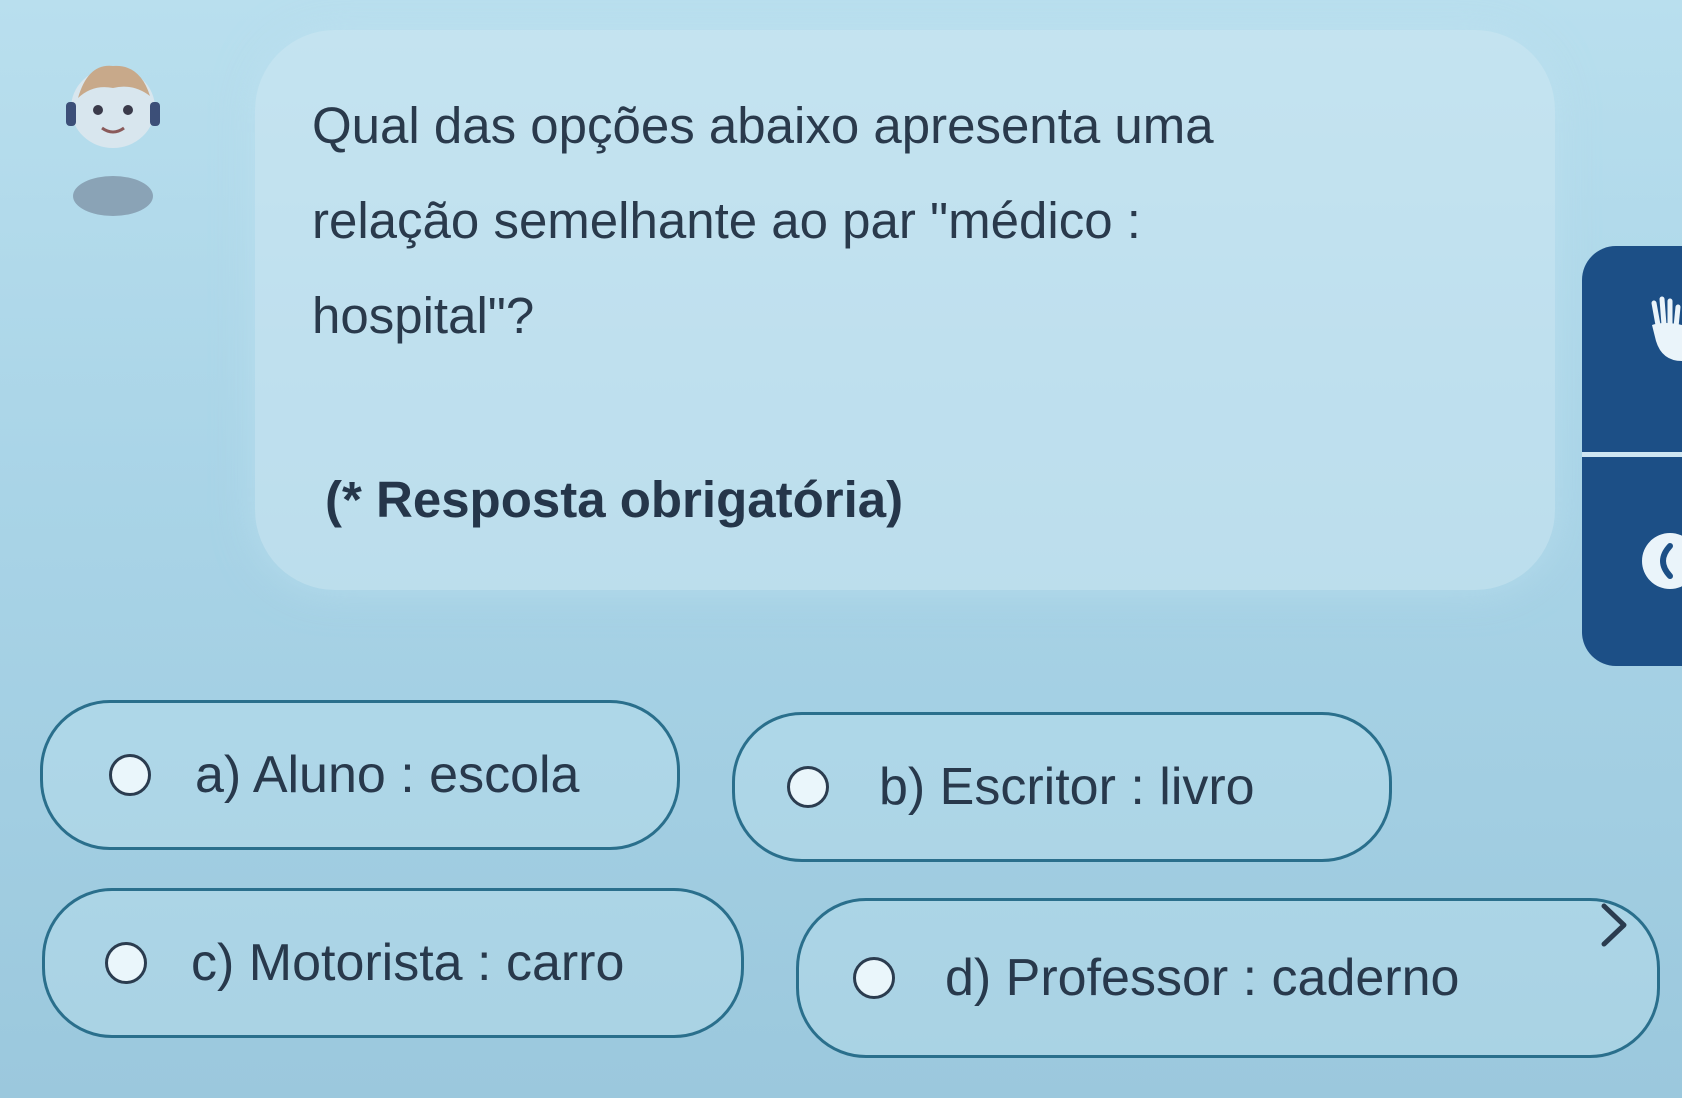 The image size is (1682, 1098). I want to click on required-note: (* Resposta obrigatória), so click(614, 499).